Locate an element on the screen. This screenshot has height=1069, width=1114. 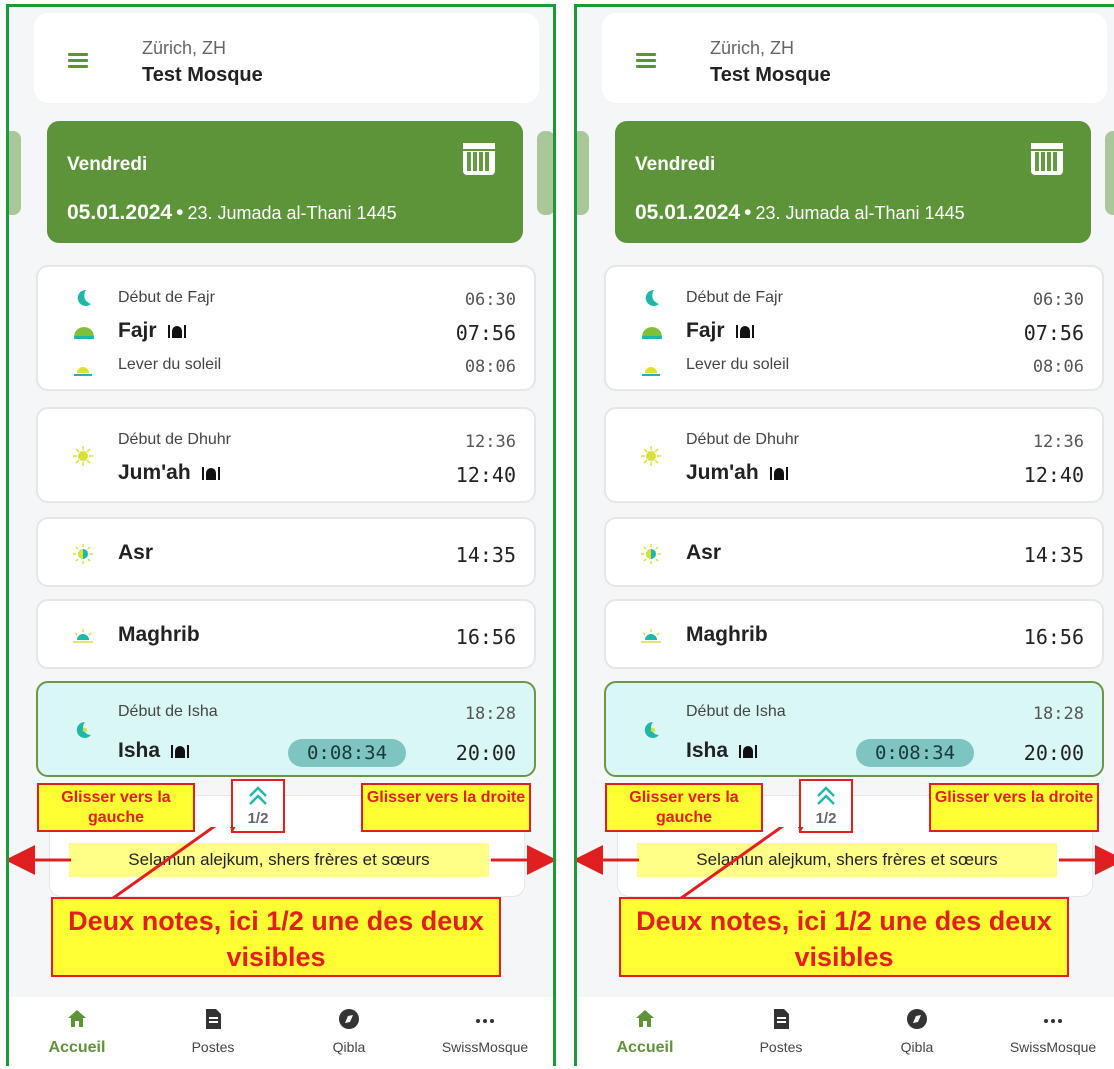
nav-more-label: SwissMosque is located at coordinates (1053, 1047).